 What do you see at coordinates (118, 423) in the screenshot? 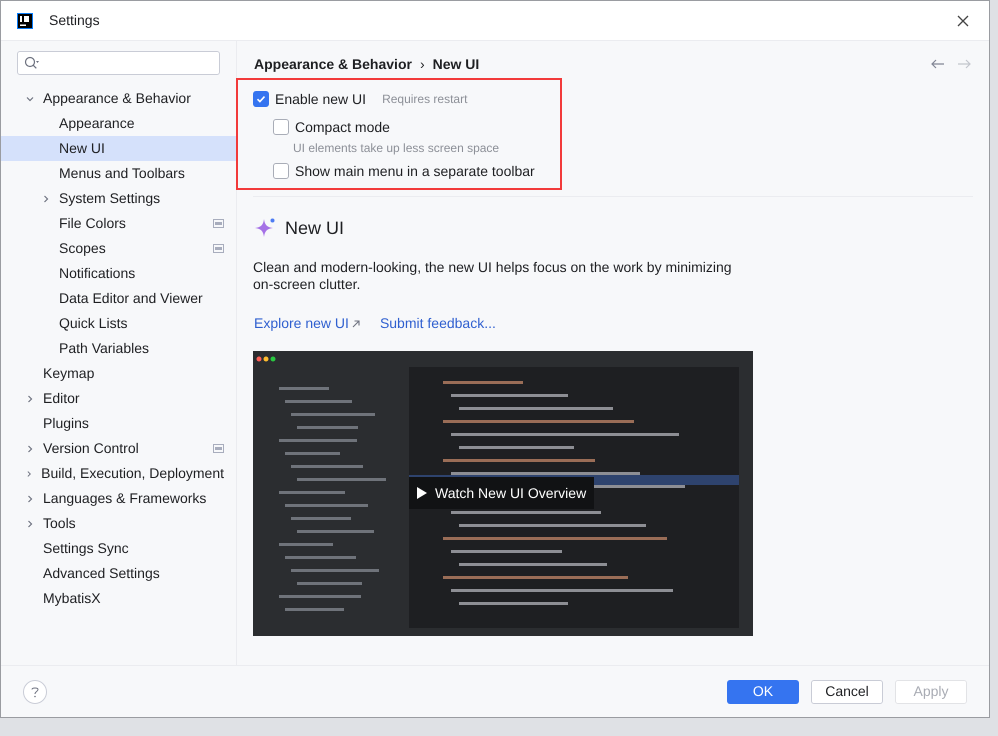
I see `sidebar-item: Plugins` at bounding box center [118, 423].